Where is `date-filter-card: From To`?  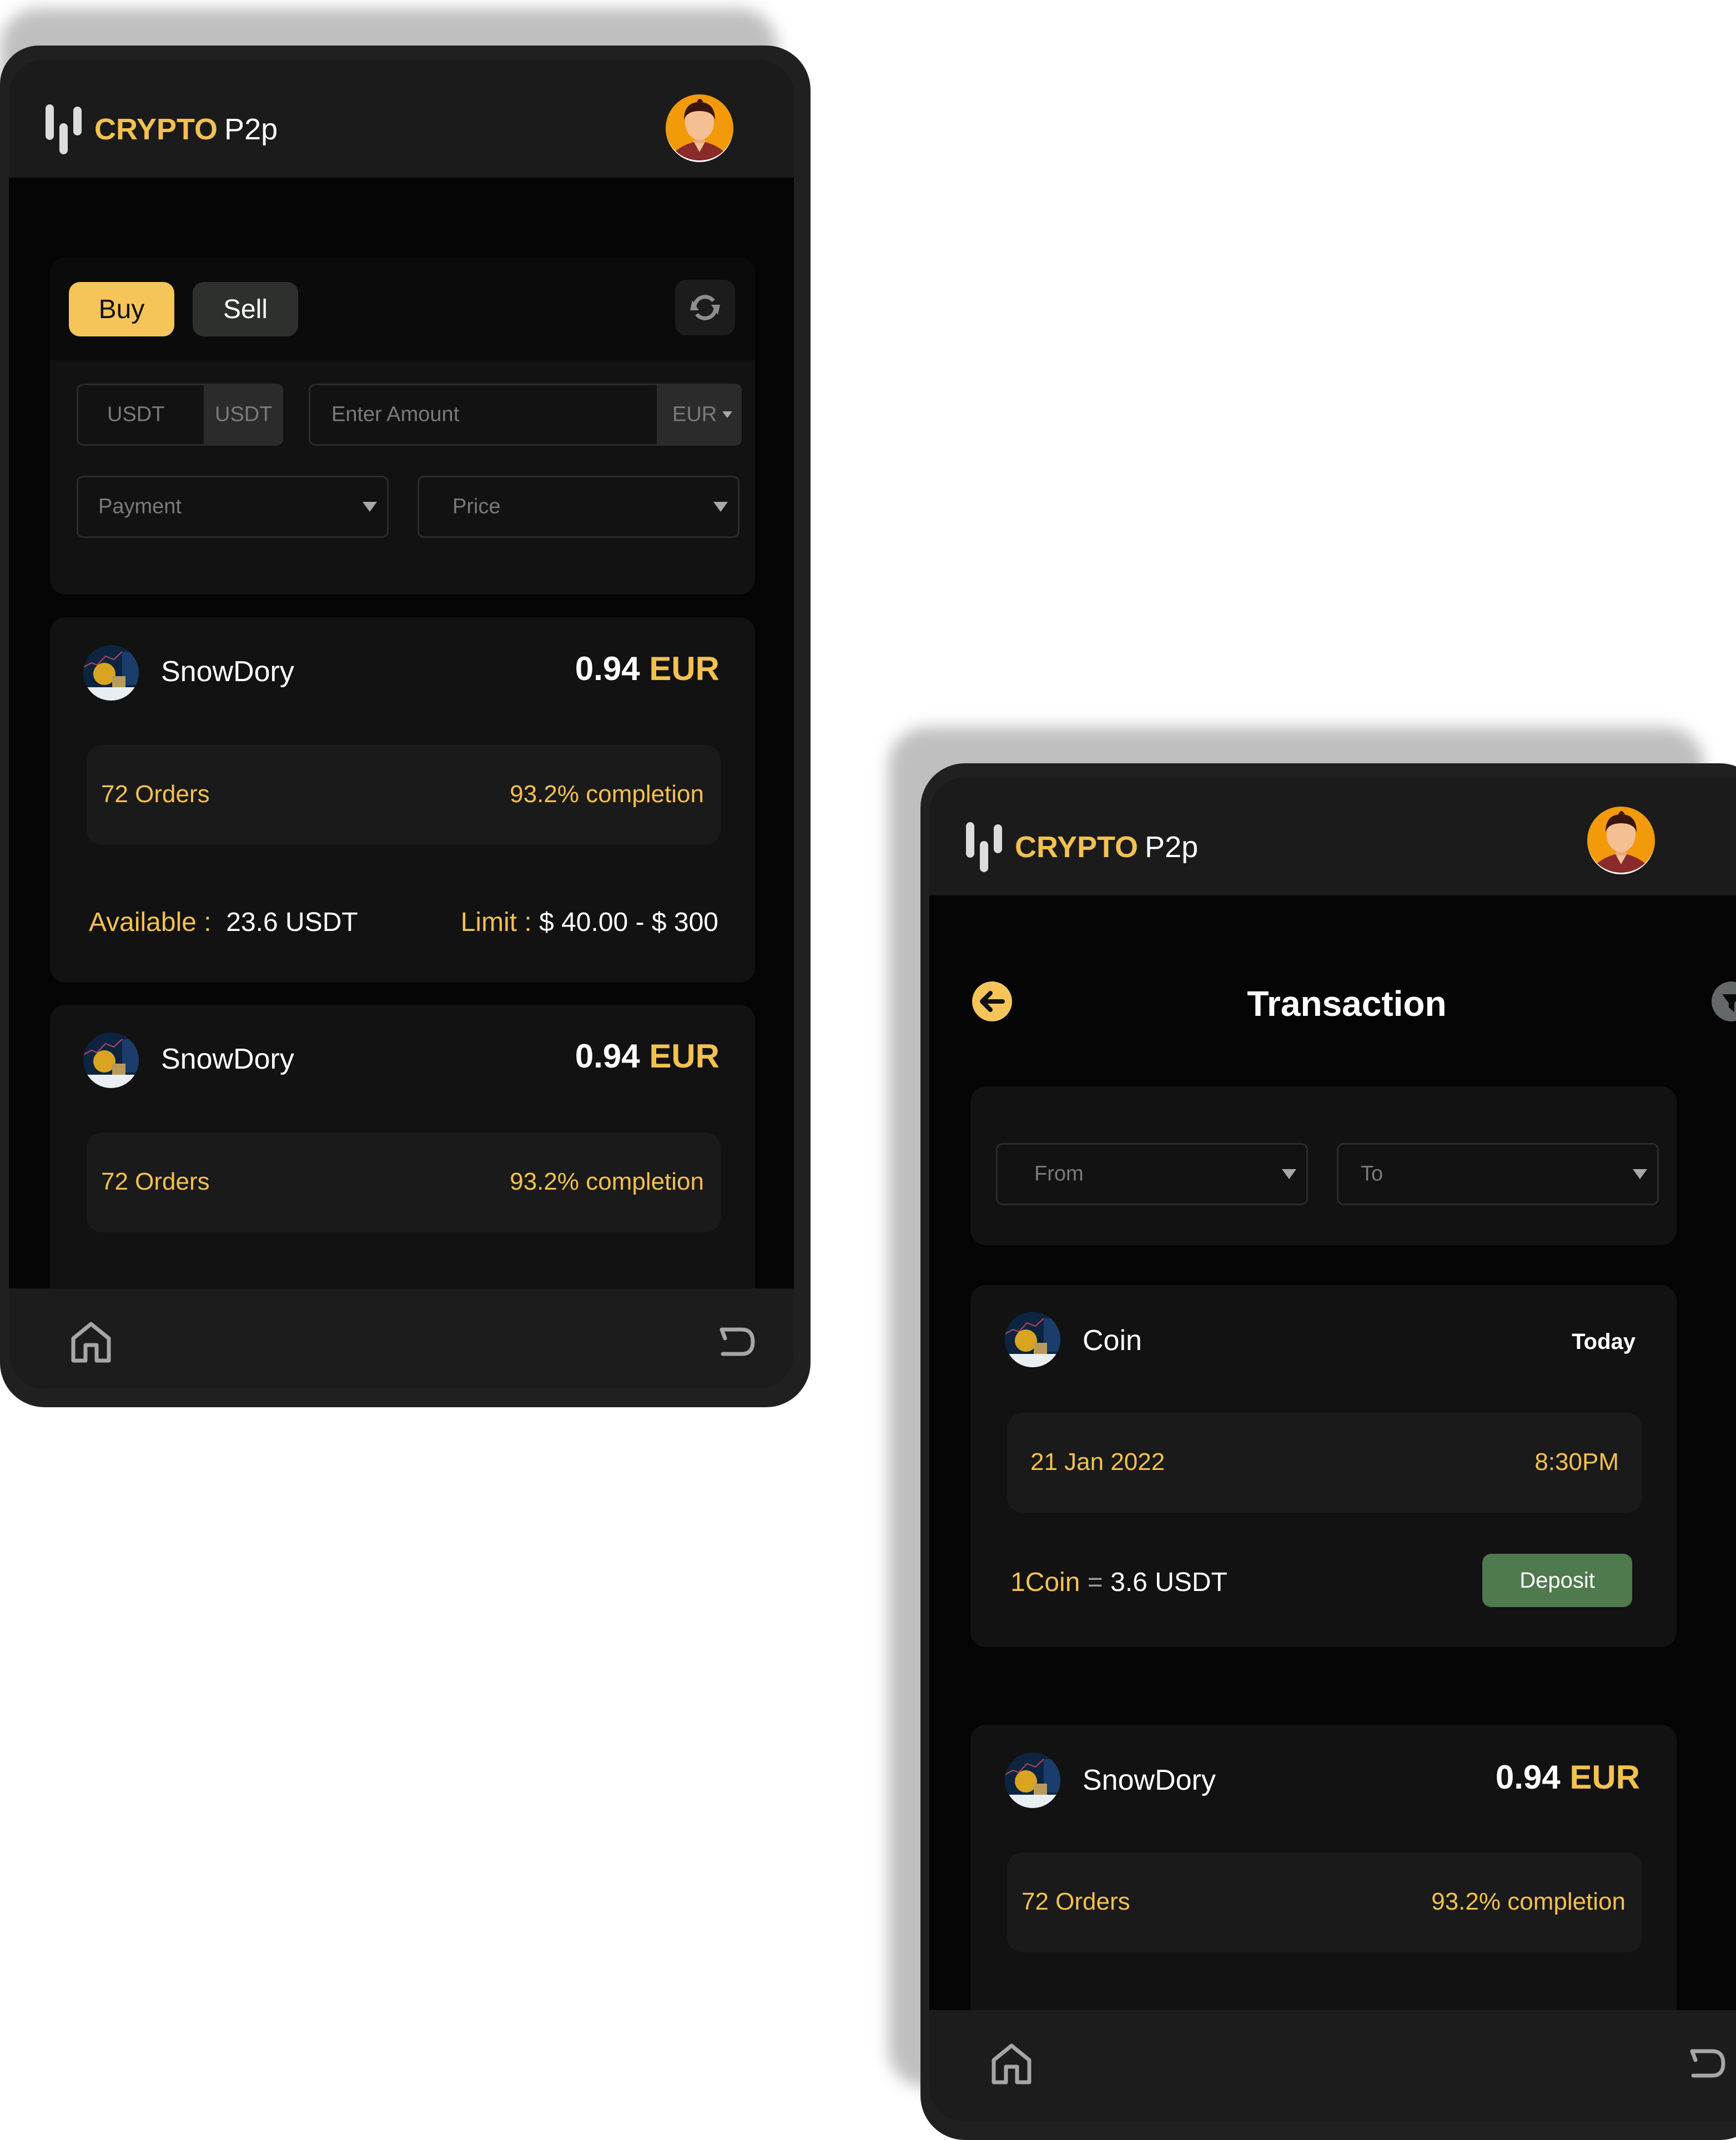 date-filter-card: From To is located at coordinates (1324, 1165).